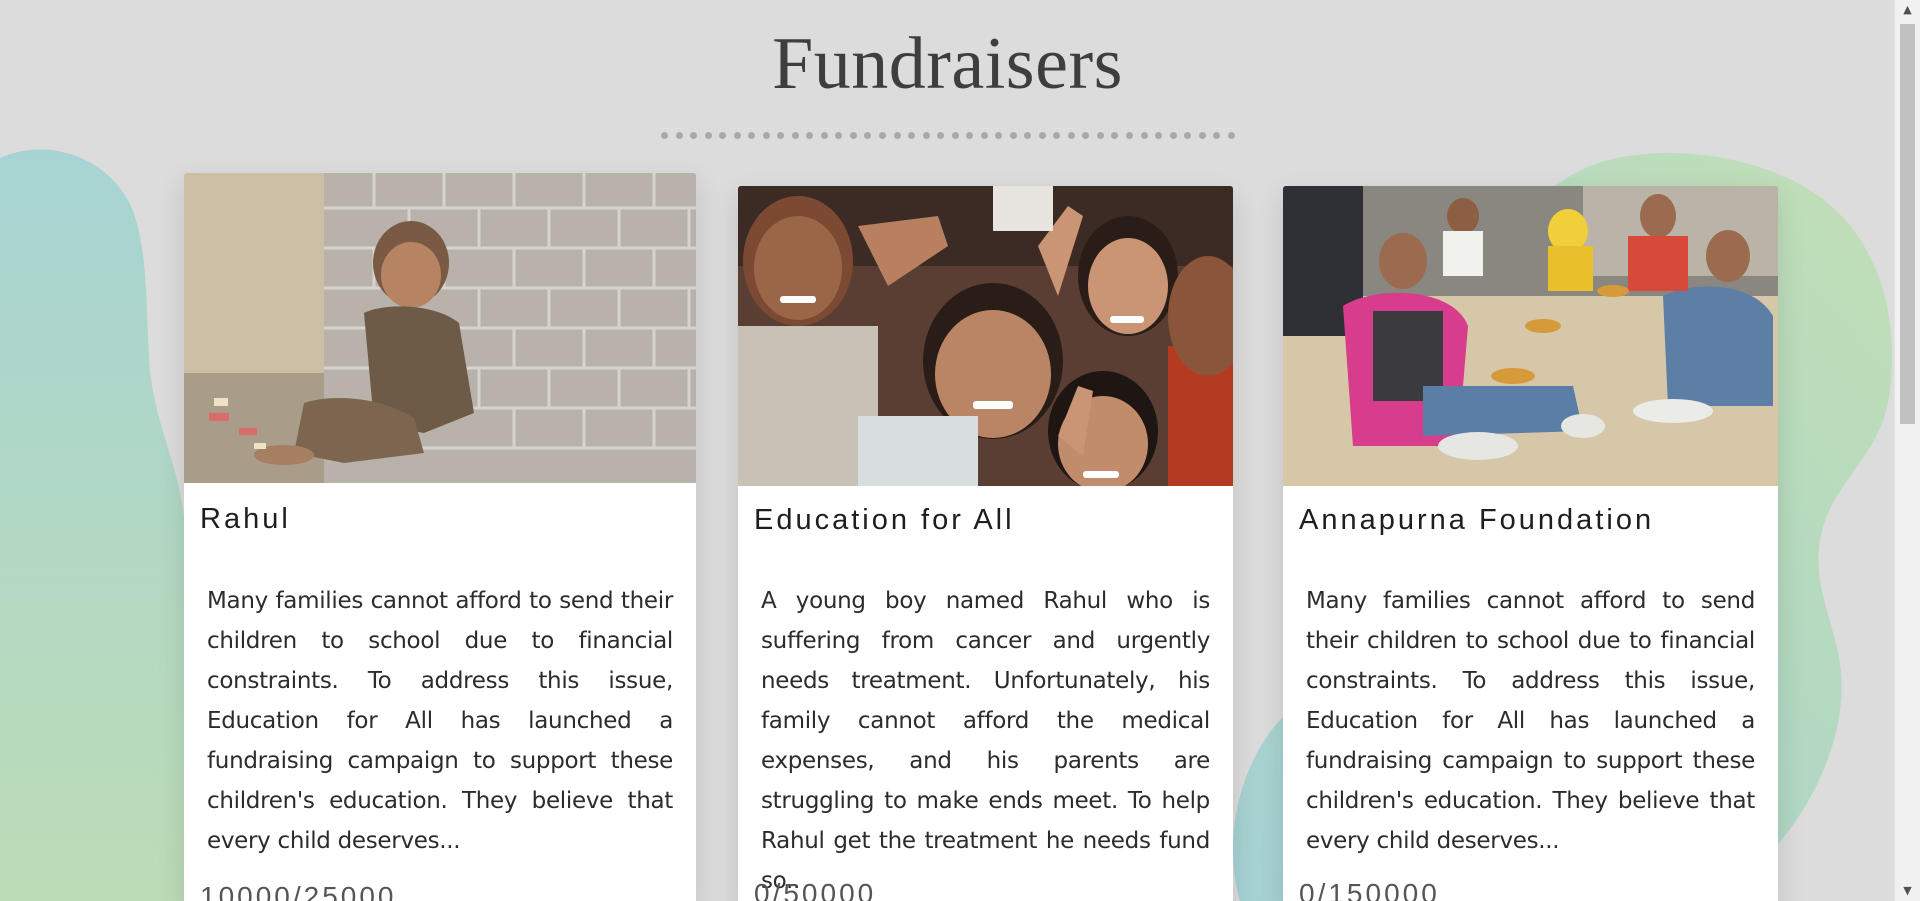  I want to click on title-divider, so click(948, 135).